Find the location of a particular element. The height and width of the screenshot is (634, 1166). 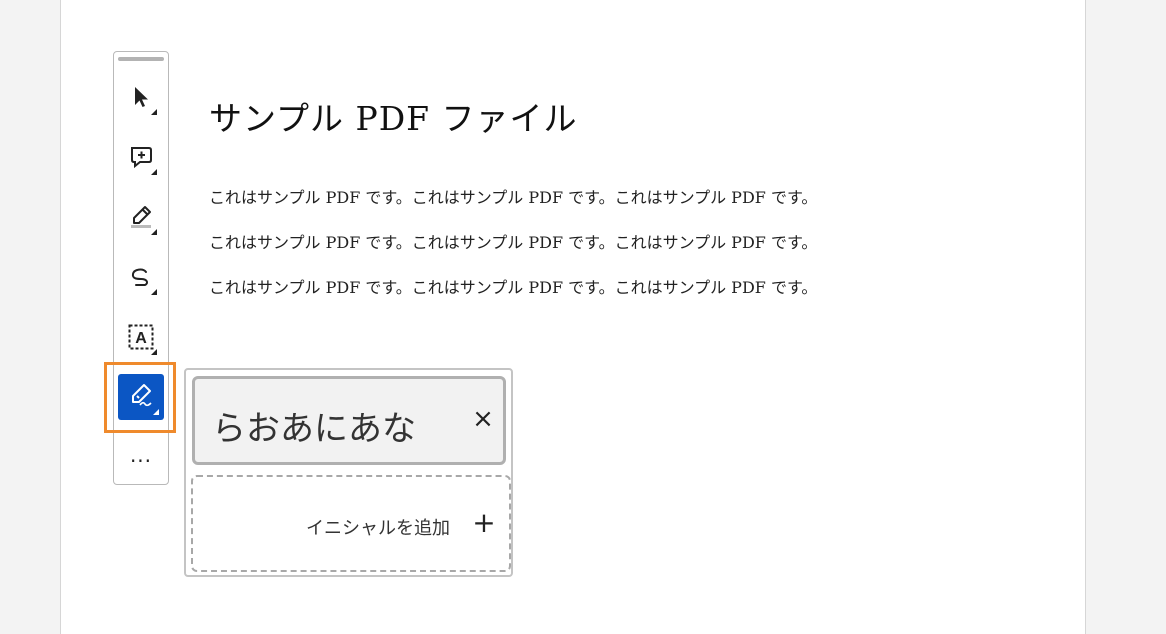

toolbar-drag-handle is located at coordinates (141, 59).